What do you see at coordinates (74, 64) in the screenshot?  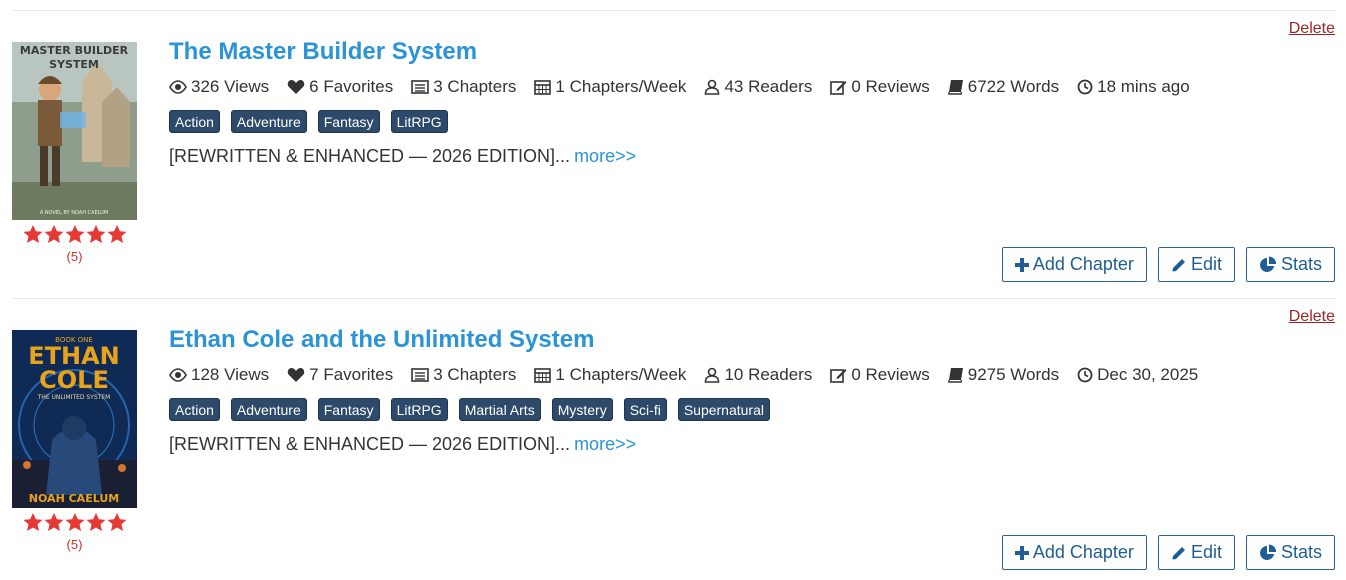 I see `cover-subtitle-text: SYSTEM` at bounding box center [74, 64].